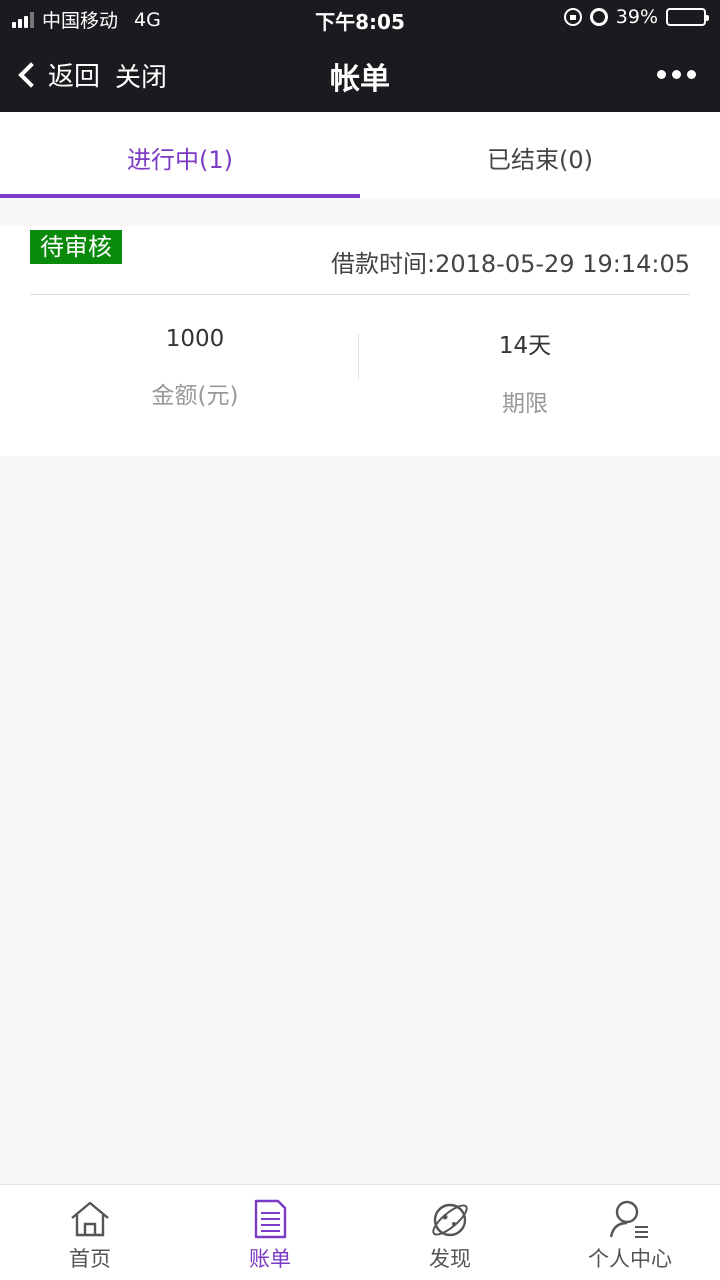 This screenshot has height=1280, width=720. Describe the element at coordinates (360, 79) in the screenshot. I see `page-title: 帐单` at that location.